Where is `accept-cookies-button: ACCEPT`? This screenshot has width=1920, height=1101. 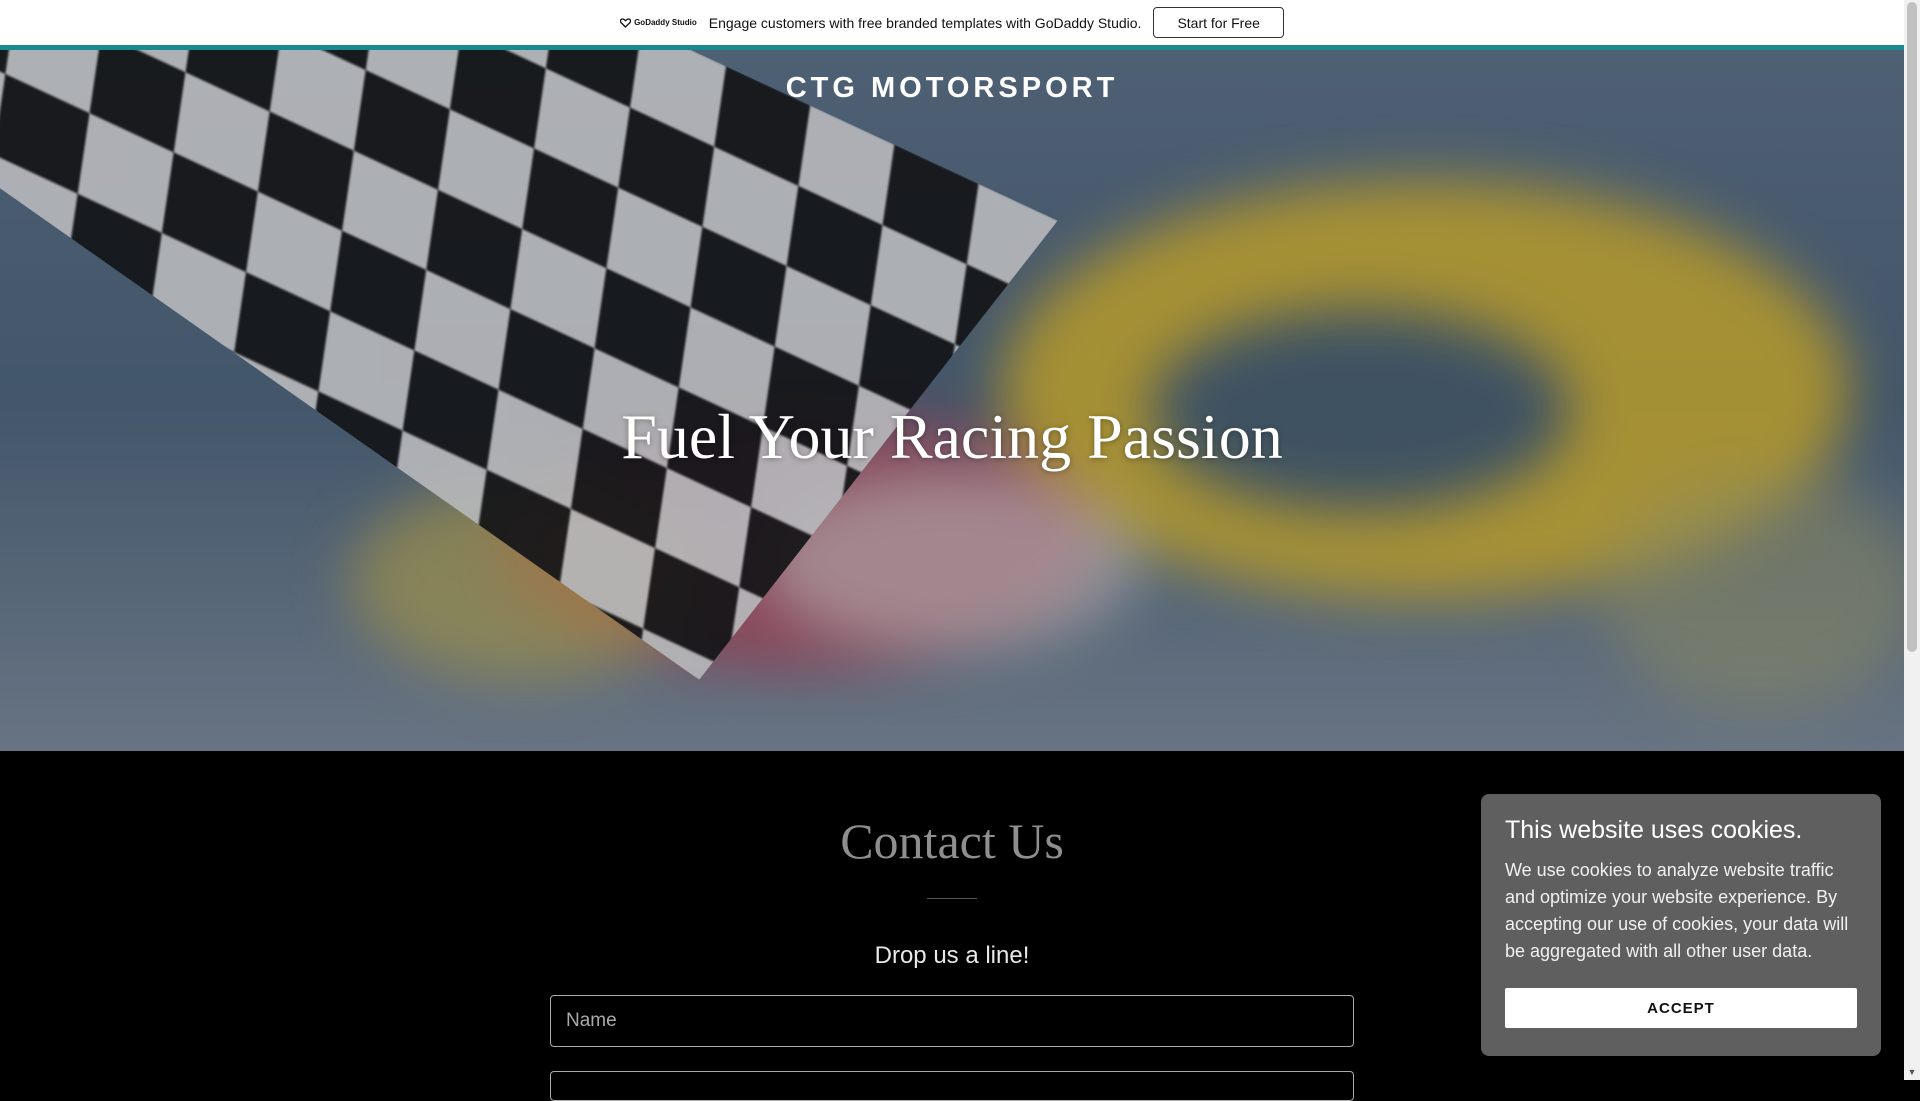
accept-cookies-button: ACCEPT is located at coordinates (1681, 1008).